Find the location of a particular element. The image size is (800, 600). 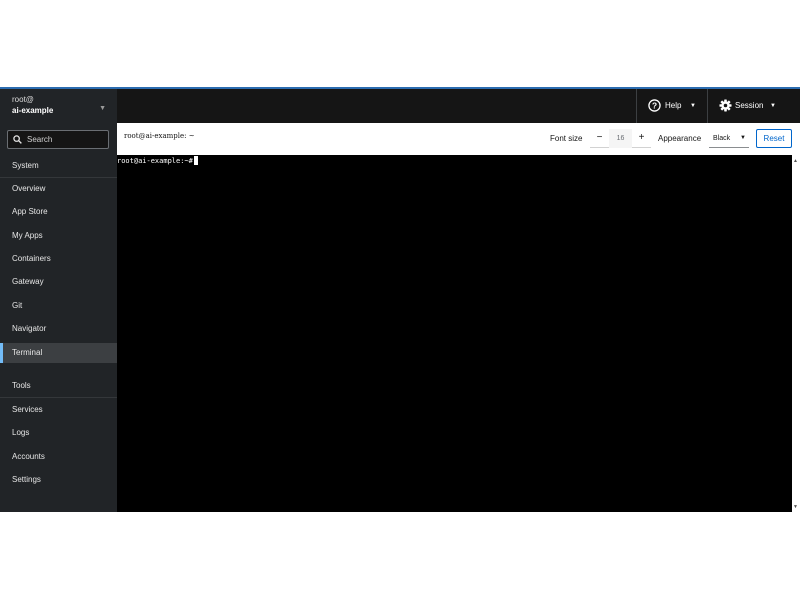

sidebar-item-my-apps: My Apps is located at coordinates (58, 236).